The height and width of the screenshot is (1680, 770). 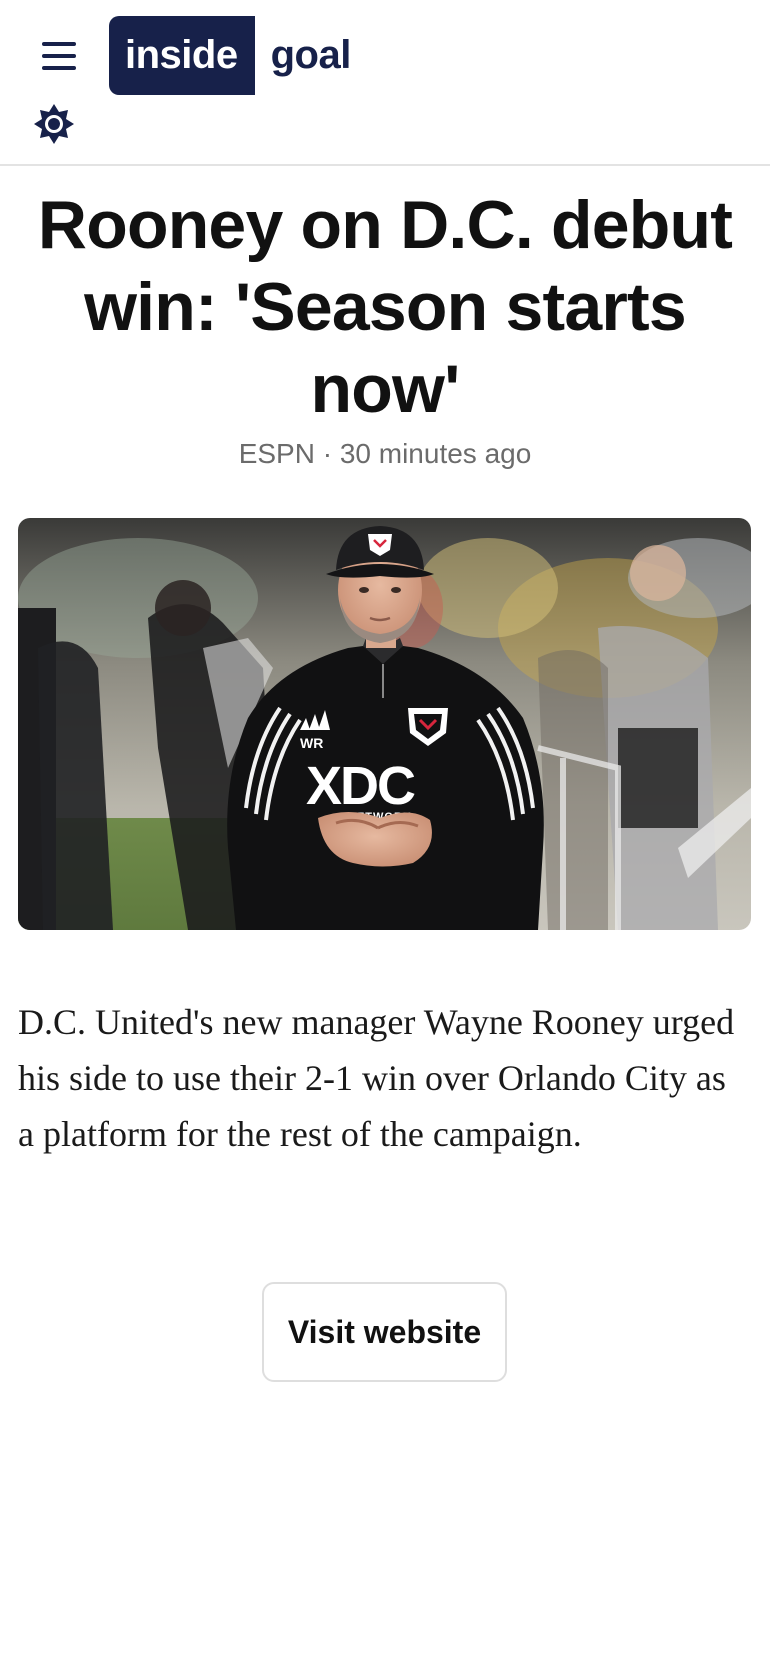 I want to click on logo-goal-text: goal, so click(x=311, y=55).